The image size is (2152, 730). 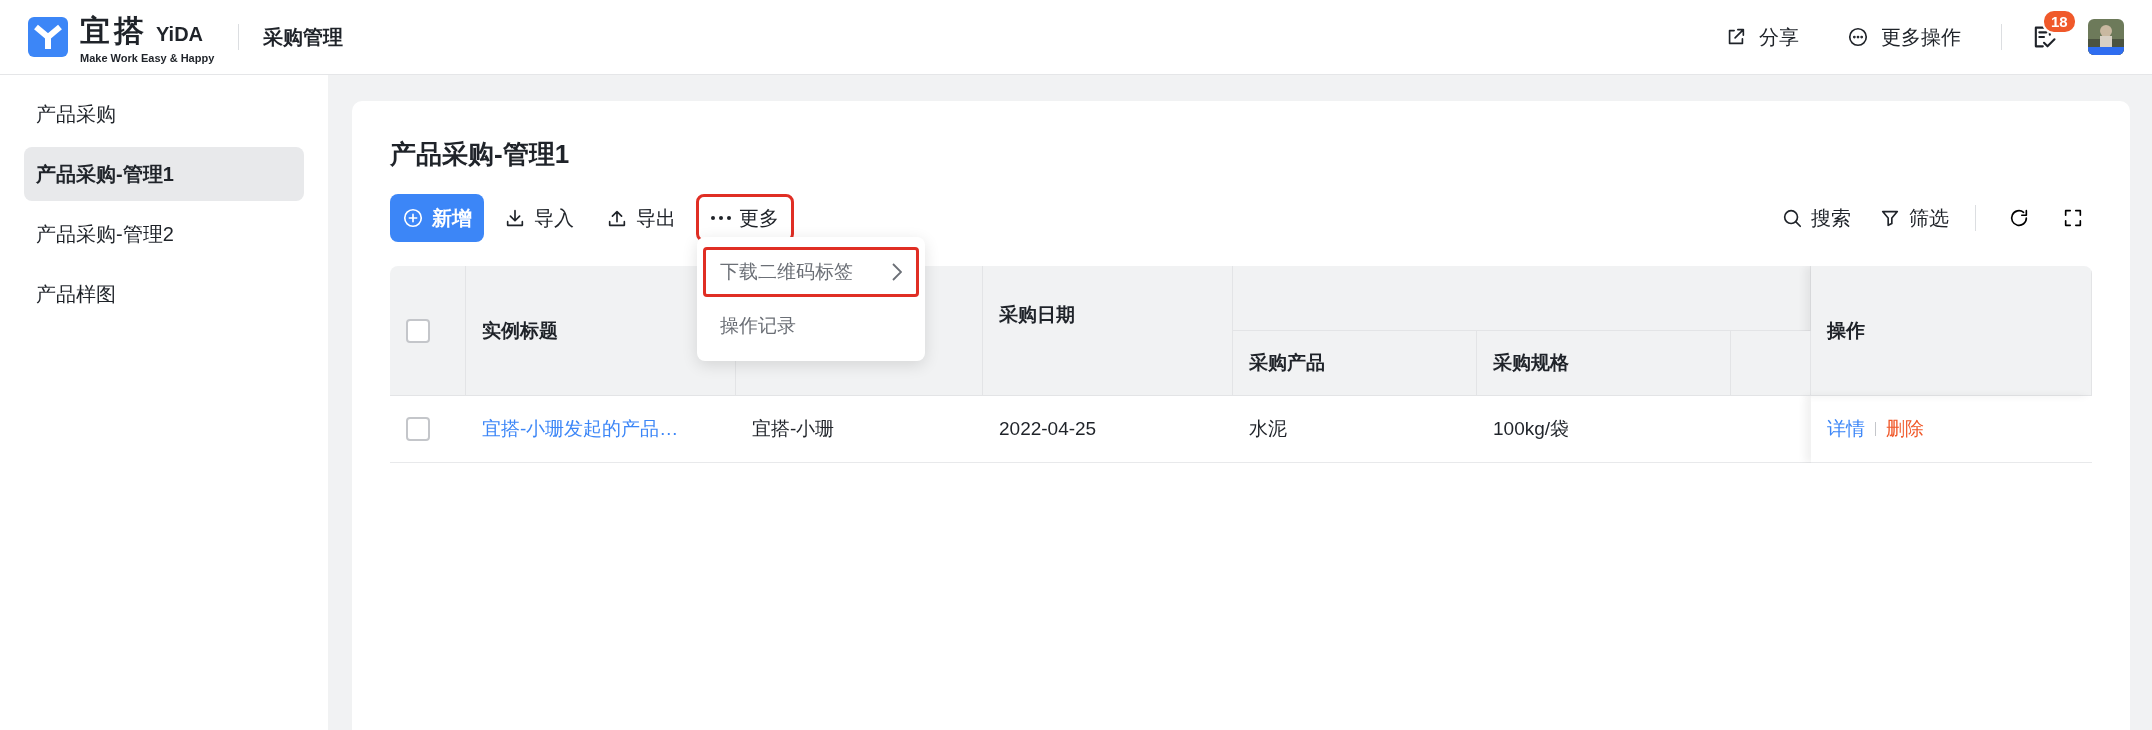 I want to click on expand-icon, so click(x=2073, y=218).